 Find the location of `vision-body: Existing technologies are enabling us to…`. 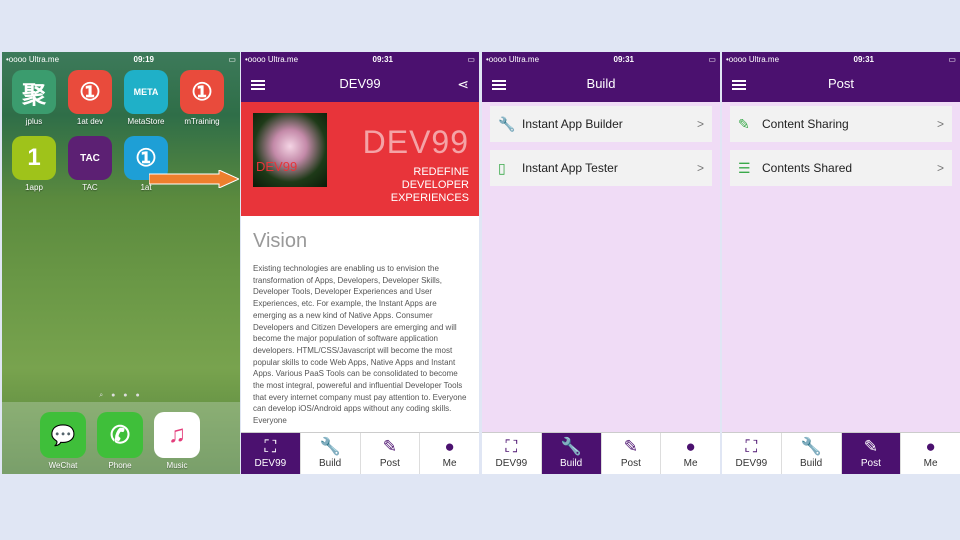

vision-body: Existing technologies are enabling us to… is located at coordinates (360, 345).